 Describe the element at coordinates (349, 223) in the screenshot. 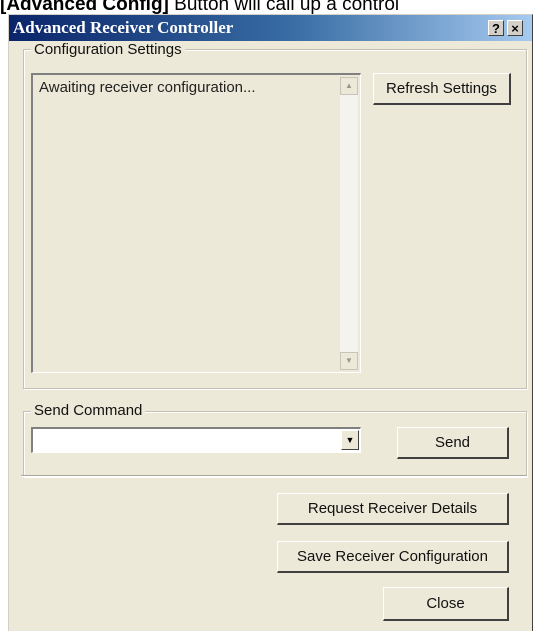

I see `configuration-scrollbar: ▲ ▼` at that location.